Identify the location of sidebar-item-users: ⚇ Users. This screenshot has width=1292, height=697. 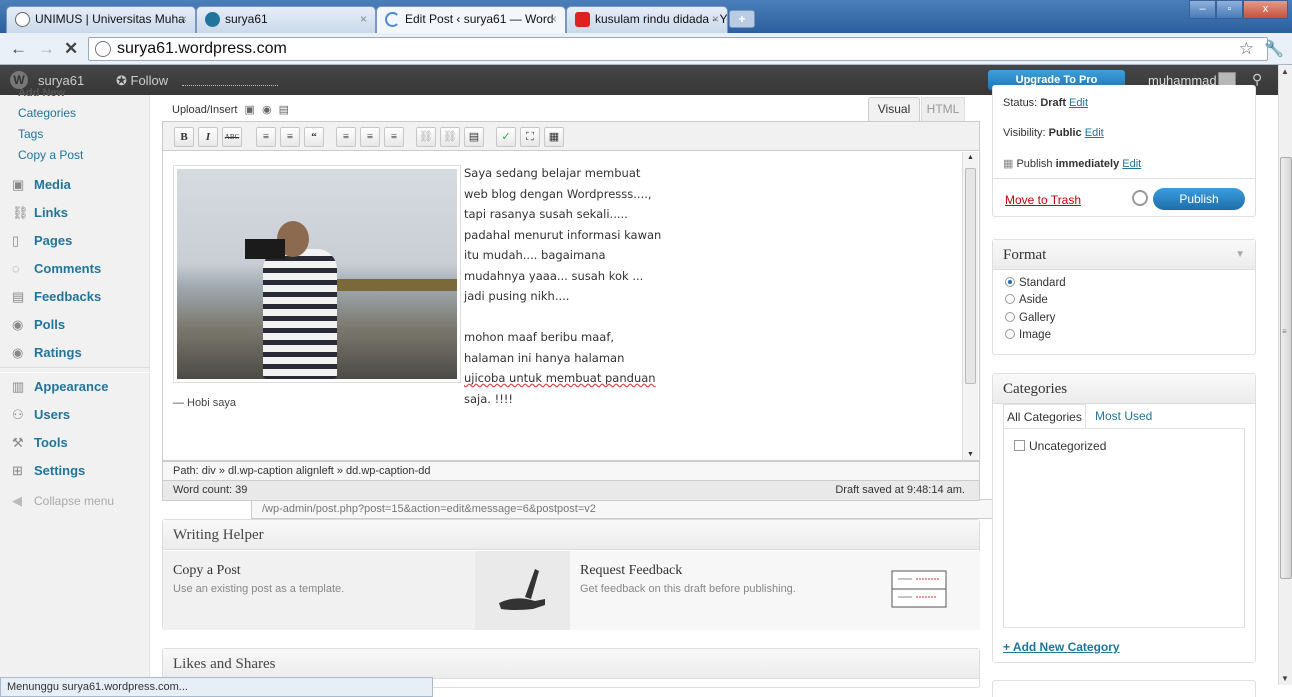
(75, 415).